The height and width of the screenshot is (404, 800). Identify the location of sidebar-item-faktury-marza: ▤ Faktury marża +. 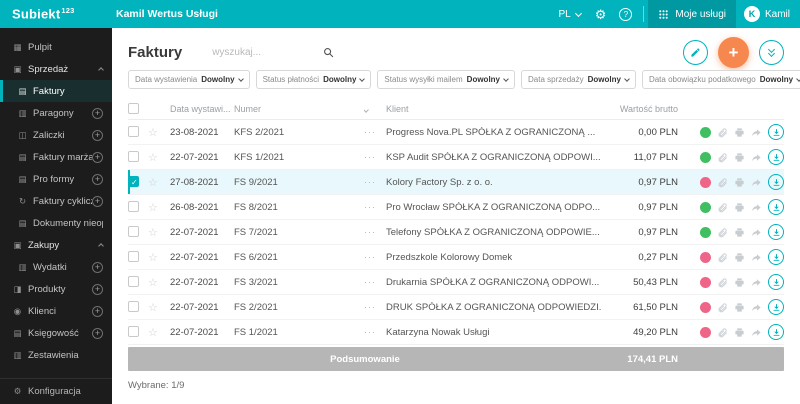
(56, 157).